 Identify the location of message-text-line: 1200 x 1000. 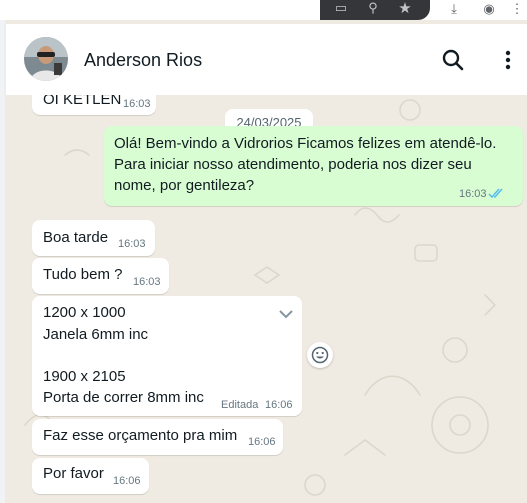
(84, 312).